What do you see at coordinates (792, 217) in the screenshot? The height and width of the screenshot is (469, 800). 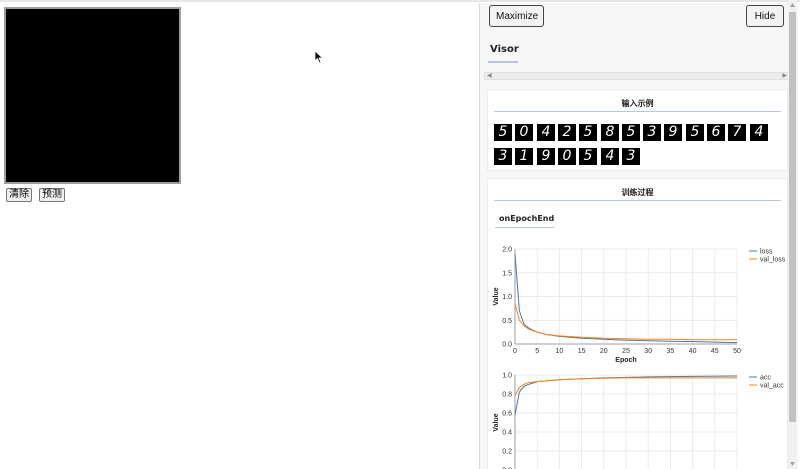 I see `scrollbar-thumb` at bounding box center [792, 217].